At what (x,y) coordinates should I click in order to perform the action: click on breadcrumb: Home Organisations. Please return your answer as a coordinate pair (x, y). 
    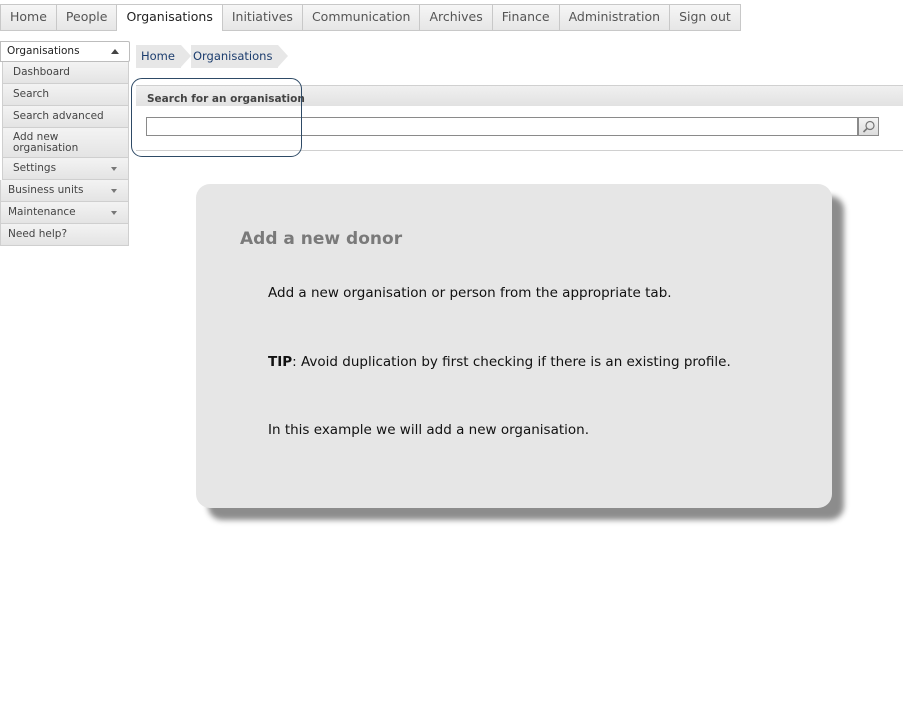
    Looking at the image, I should click on (212, 56).